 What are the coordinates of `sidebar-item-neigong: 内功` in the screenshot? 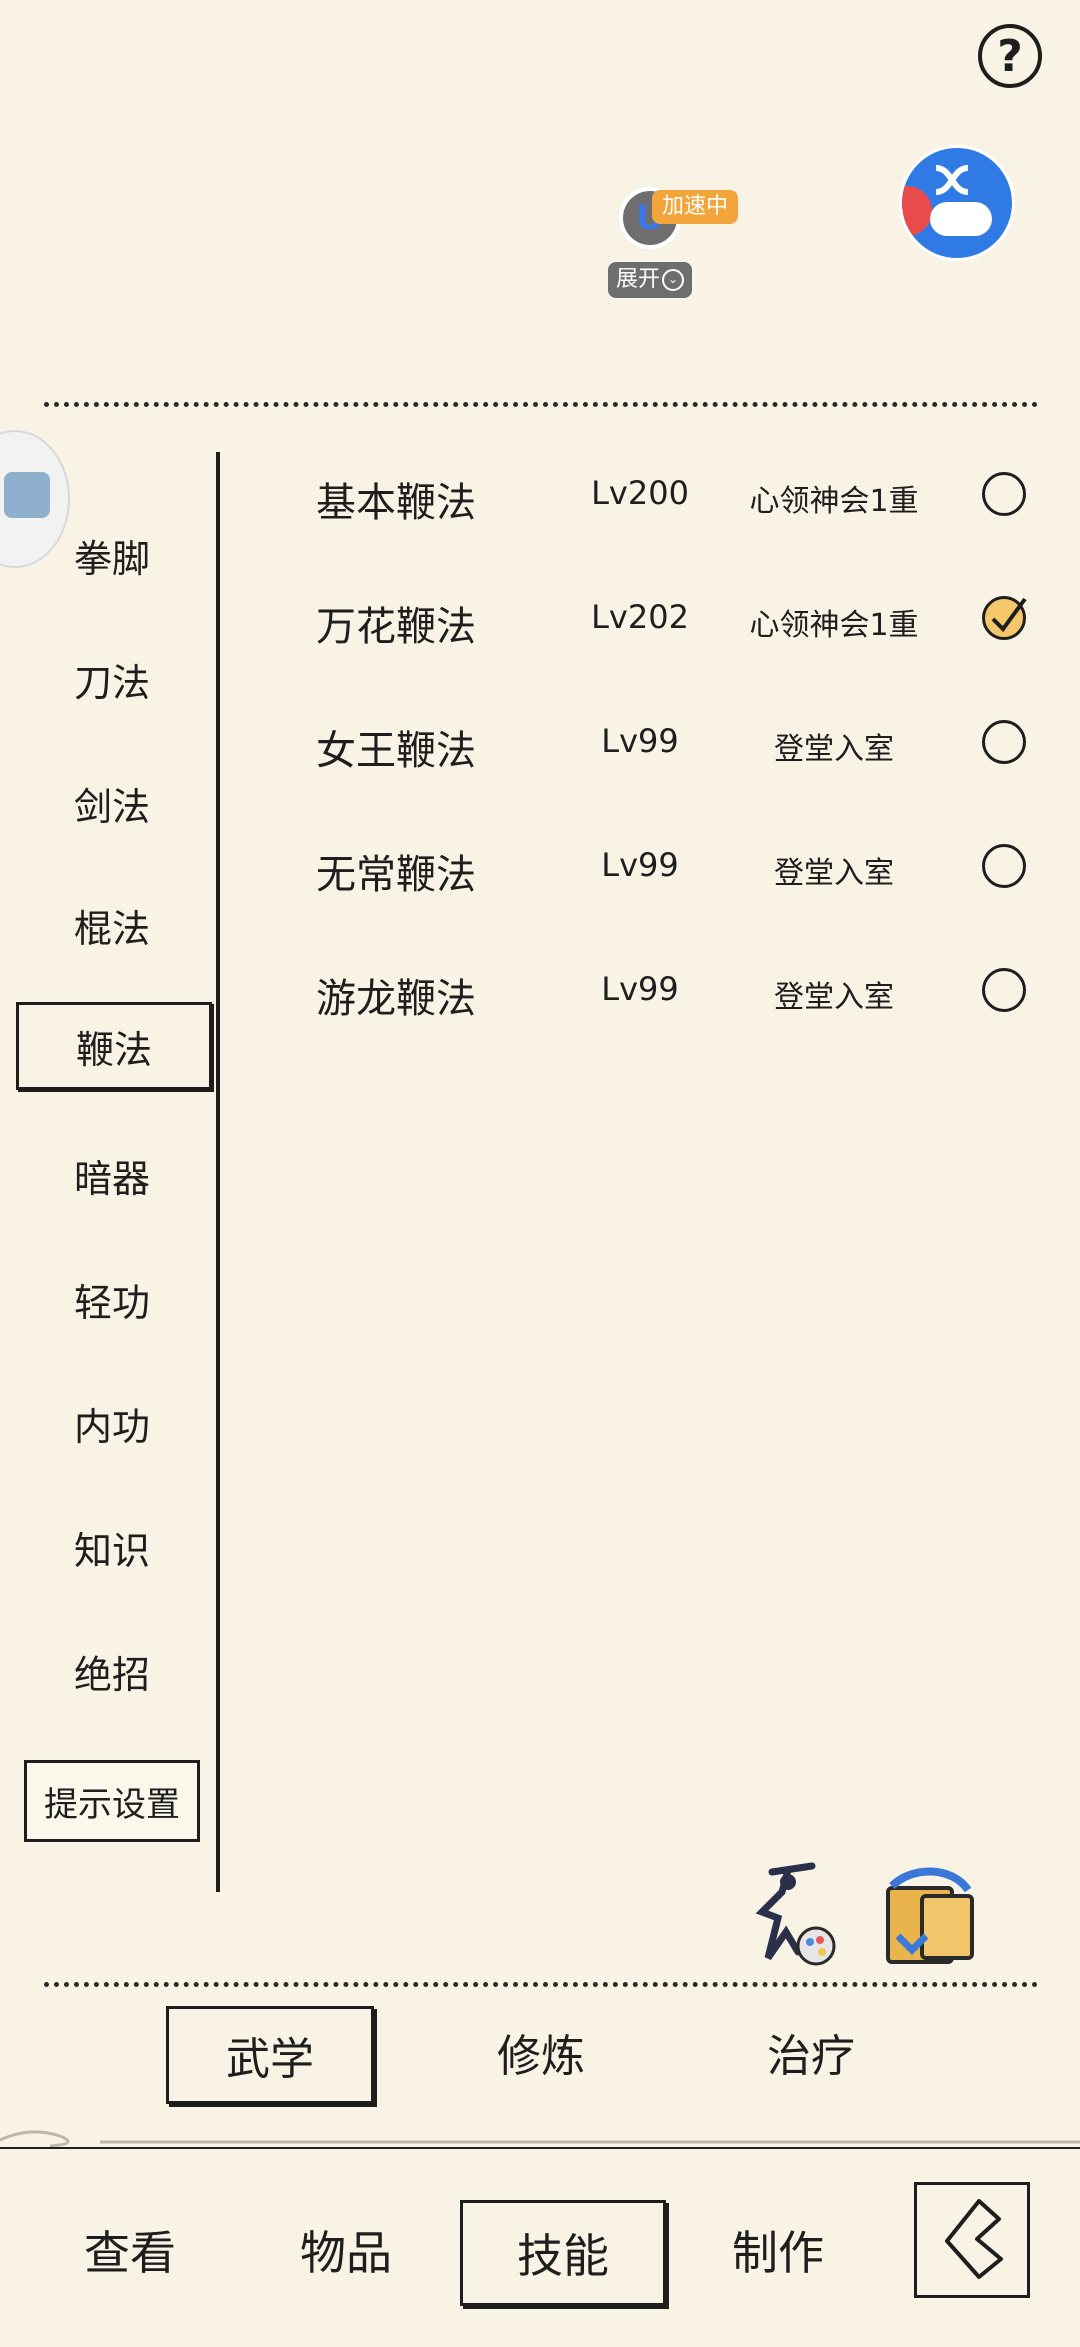 It's located at (112, 1423).